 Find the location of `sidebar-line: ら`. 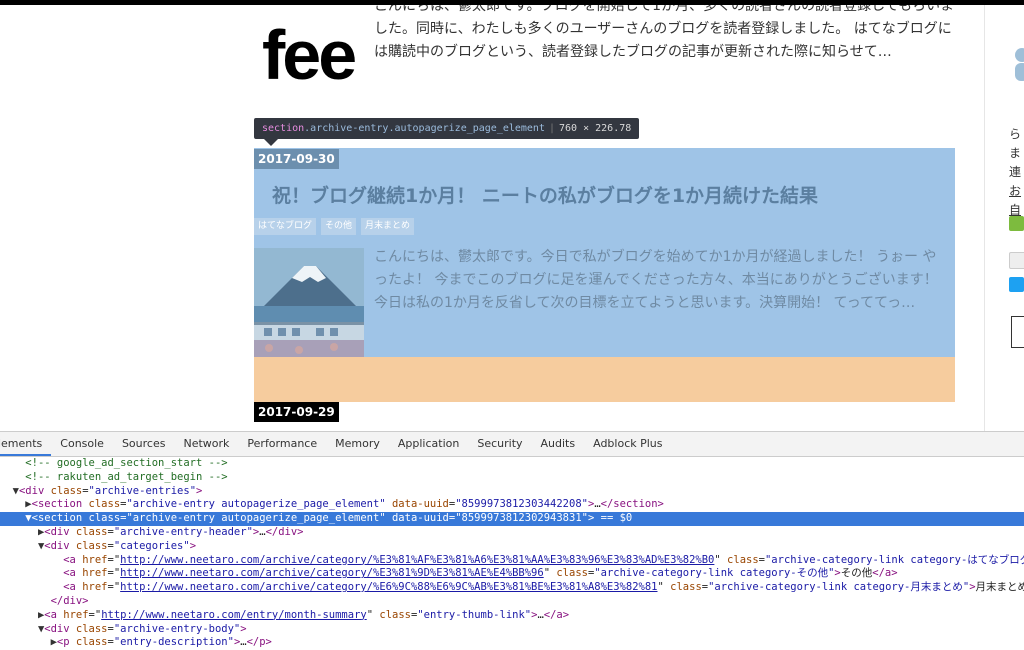

sidebar-line: ら is located at coordinates (1015, 134).